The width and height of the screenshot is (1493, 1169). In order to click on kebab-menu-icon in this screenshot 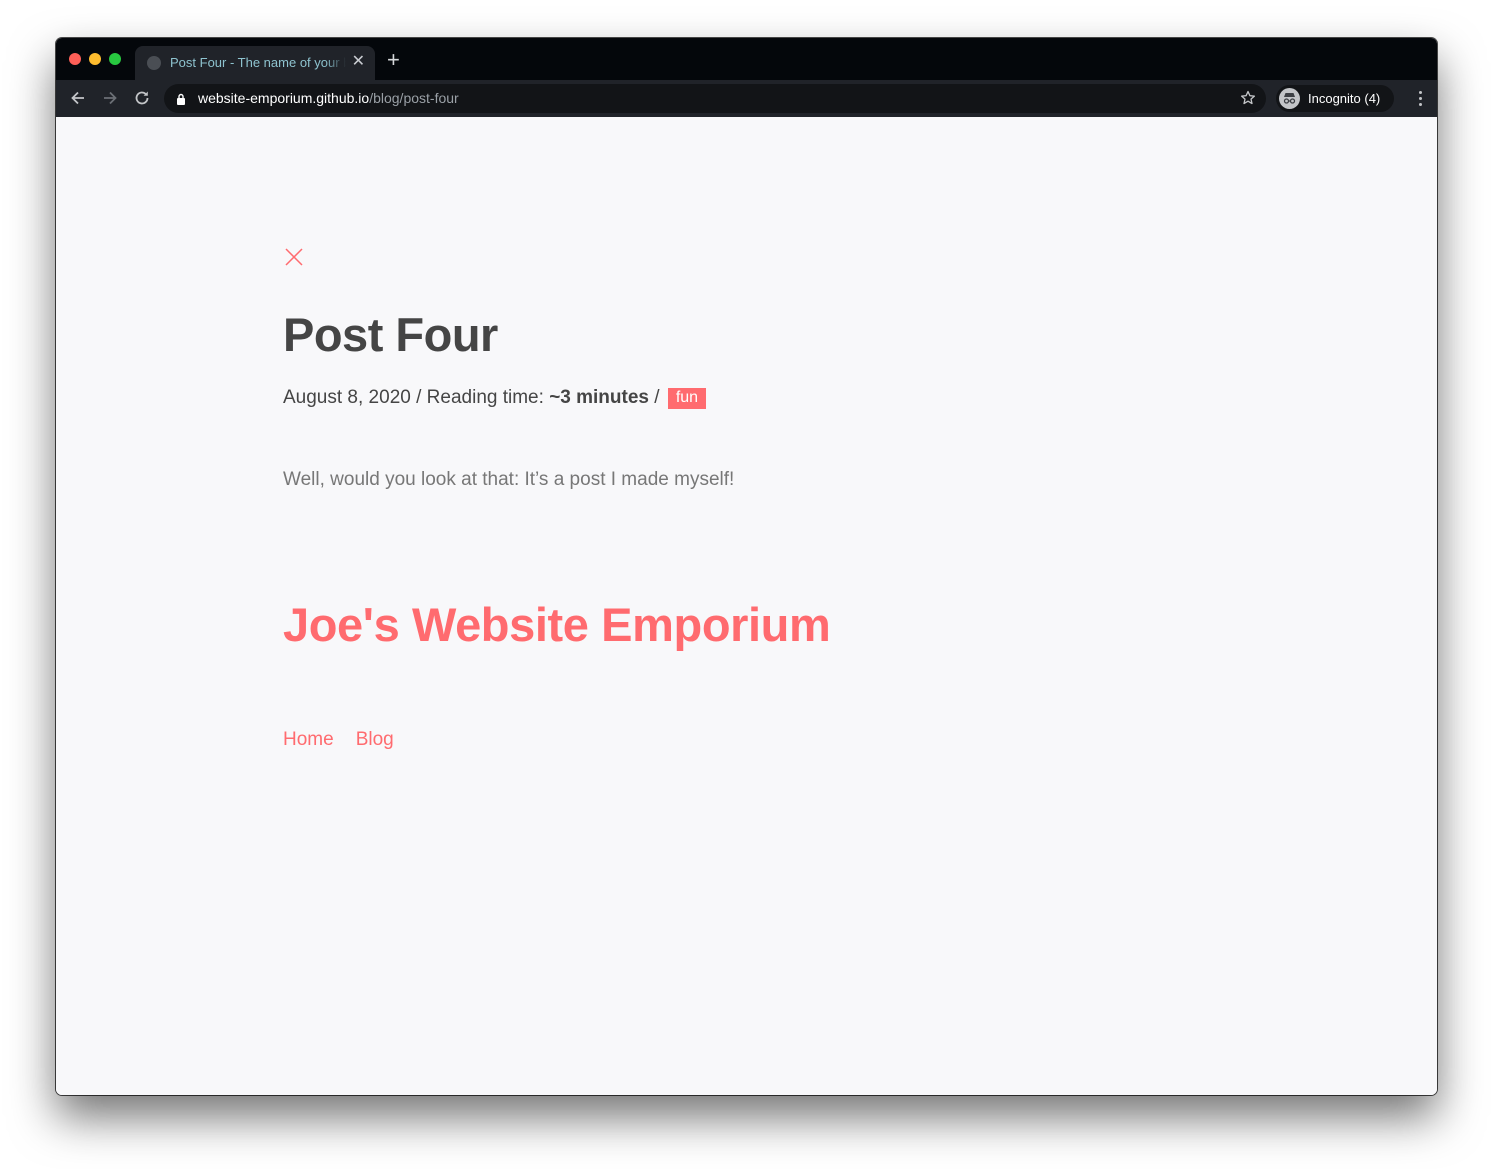, I will do `click(1421, 100)`.